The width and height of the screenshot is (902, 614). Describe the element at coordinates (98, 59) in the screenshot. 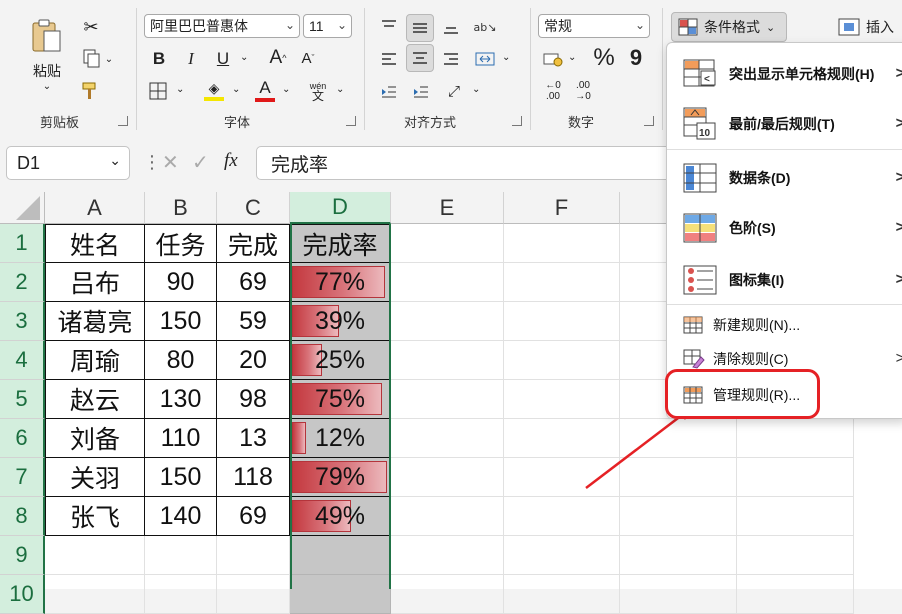

I see `copy-button: ⌄` at that location.